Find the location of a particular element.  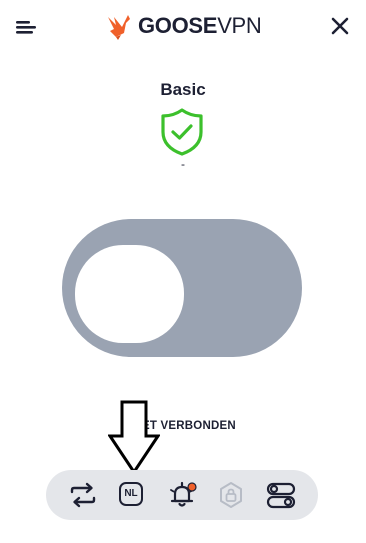

settings-button is located at coordinates (281, 495).